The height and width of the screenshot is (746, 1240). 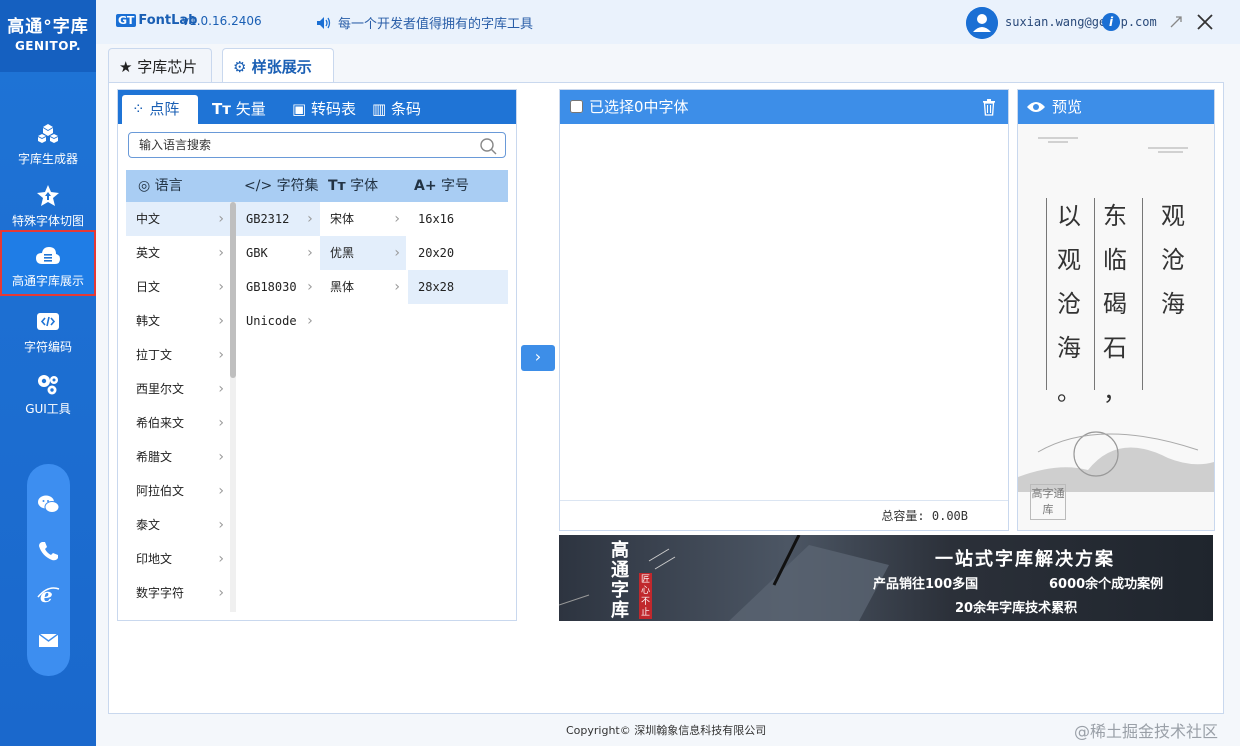 I want to click on list-item: 16x16, so click(x=458, y=219).